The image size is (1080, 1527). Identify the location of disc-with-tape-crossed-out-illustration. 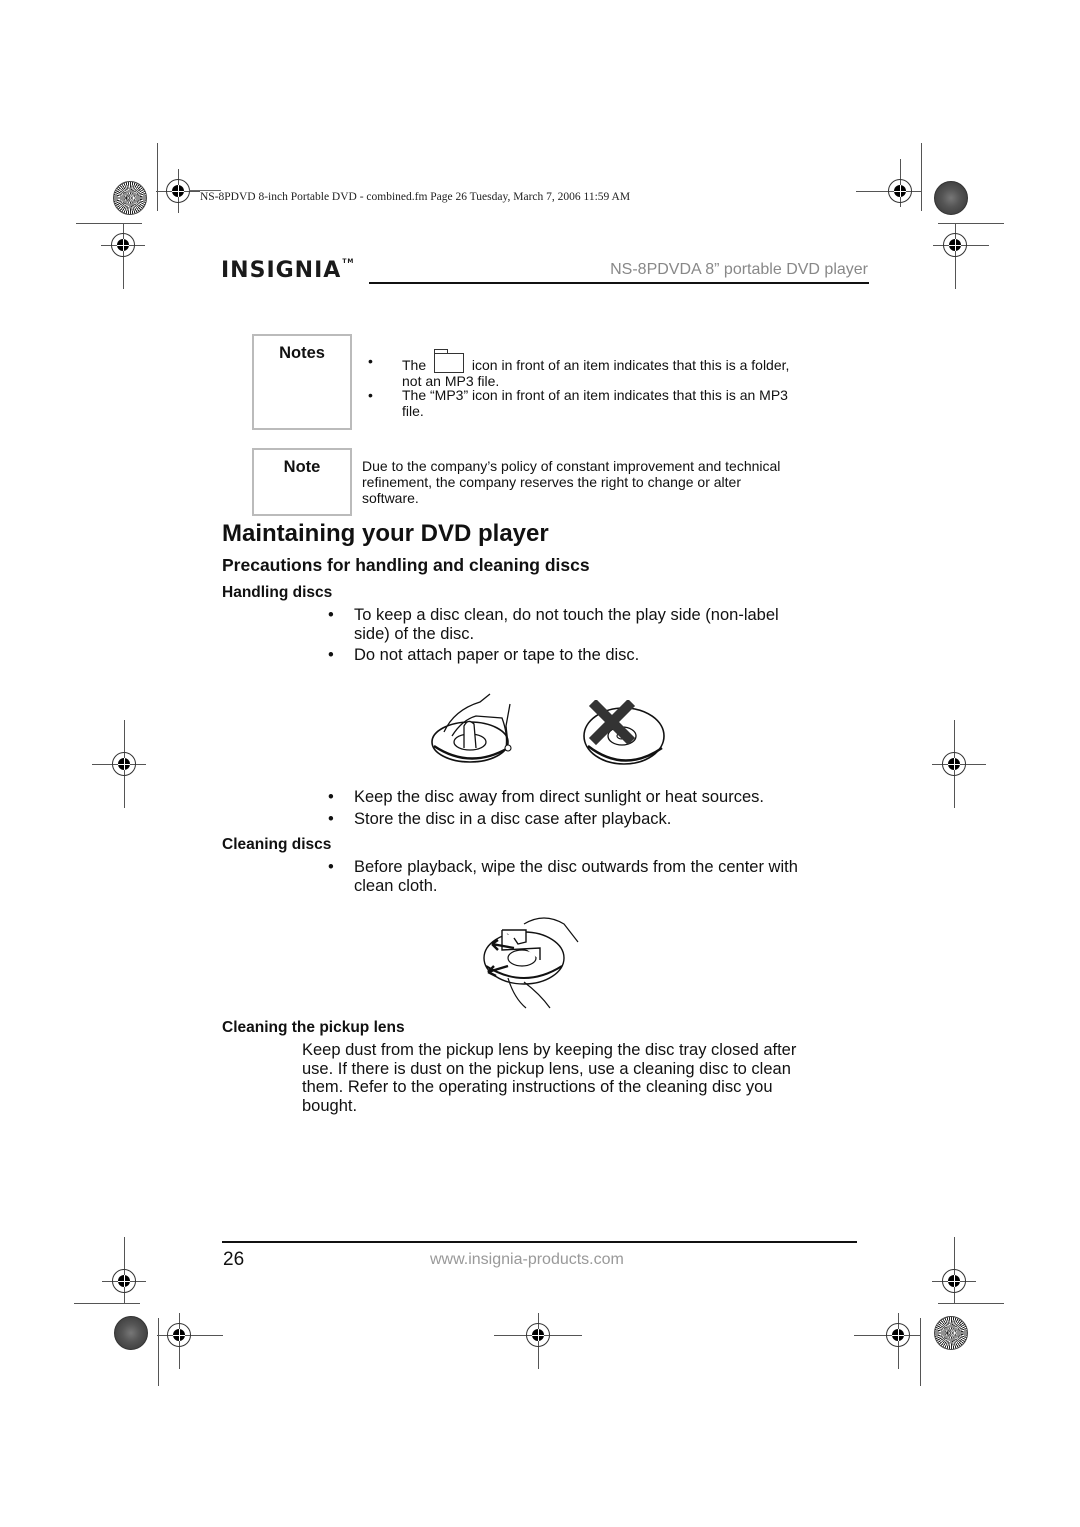
(624, 732).